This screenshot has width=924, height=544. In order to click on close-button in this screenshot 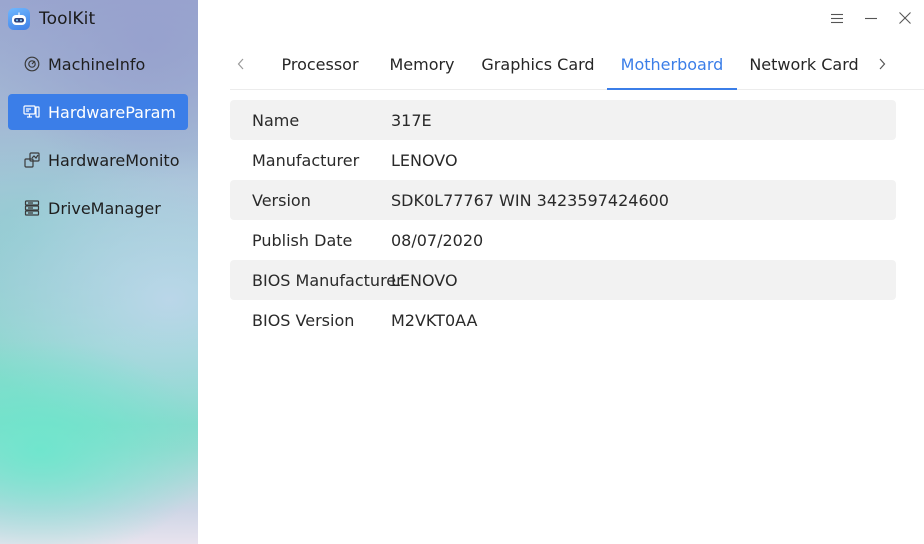, I will do `click(905, 18)`.